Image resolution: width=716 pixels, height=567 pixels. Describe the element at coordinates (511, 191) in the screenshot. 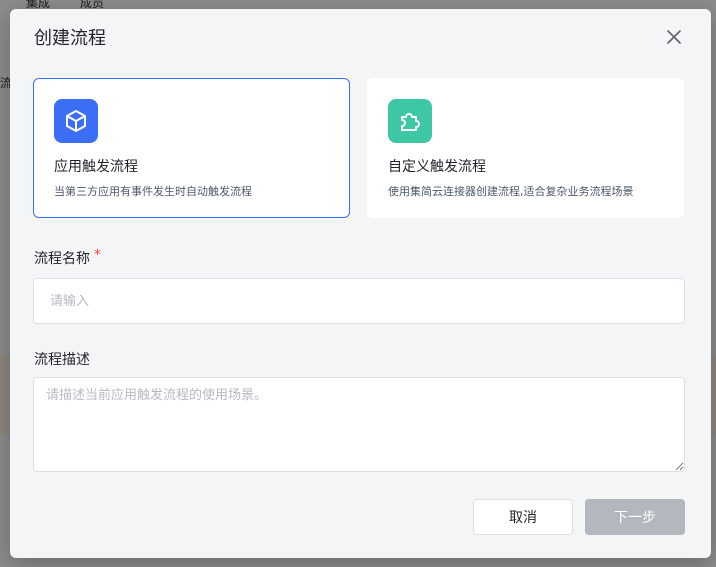

I see `card-description: 使用集简云连接器创建流程,适合复杂业务流程场景` at that location.